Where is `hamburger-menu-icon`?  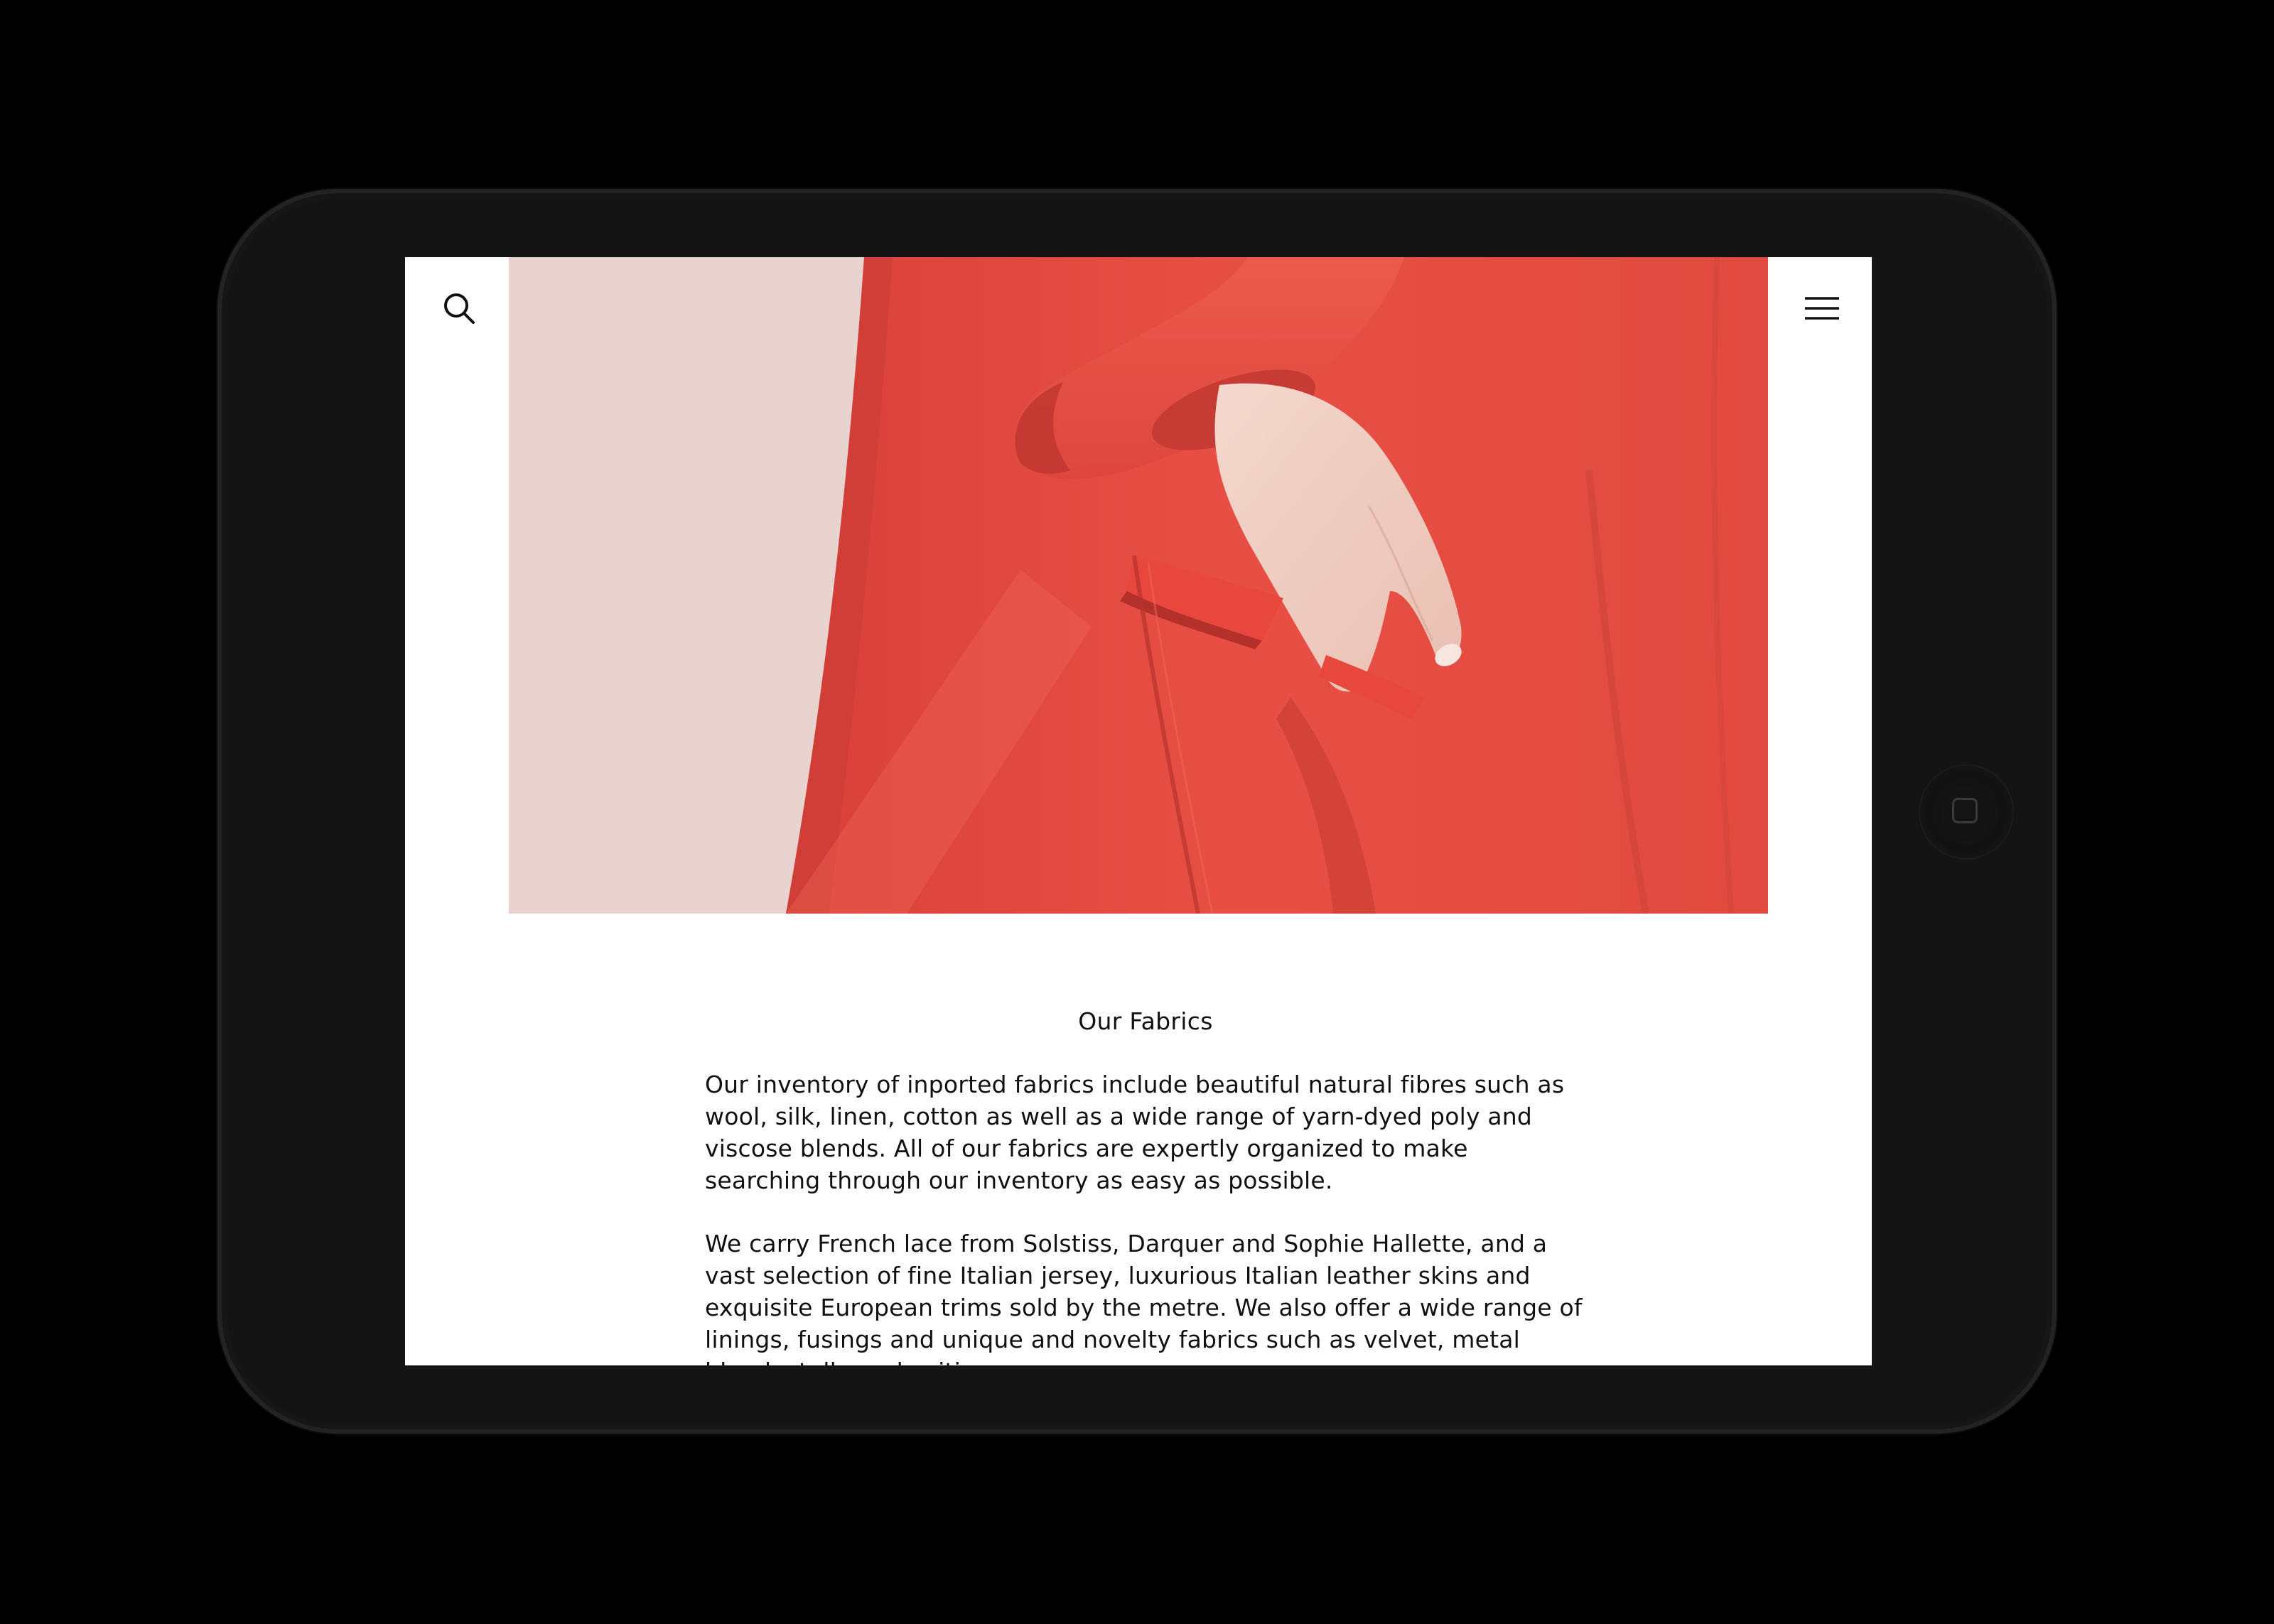 hamburger-menu-icon is located at coordinates (1822, 308).